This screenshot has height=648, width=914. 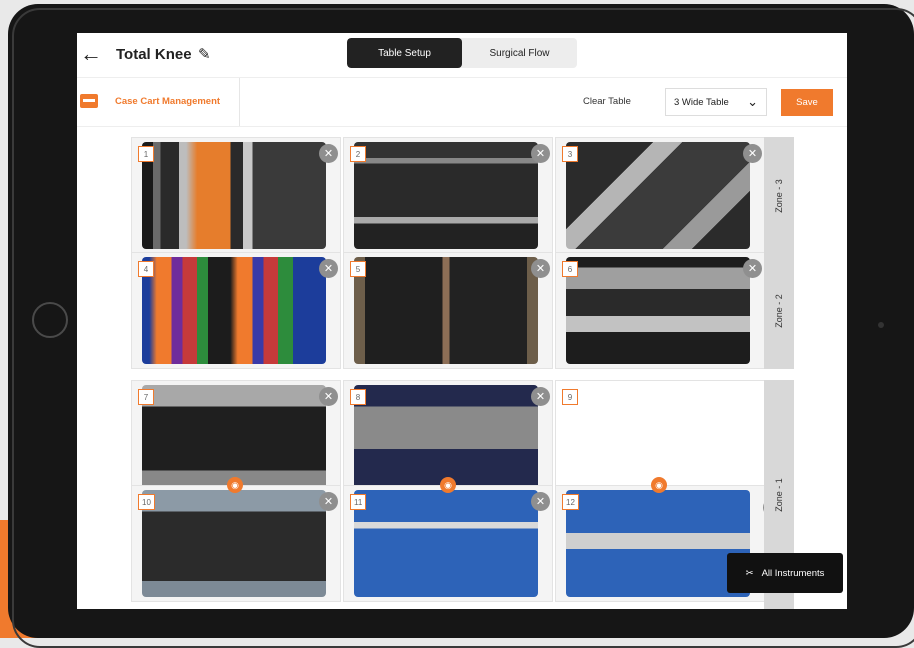 I want to click on all-instruments-label: All Instruments, so click(x=793, y=573).